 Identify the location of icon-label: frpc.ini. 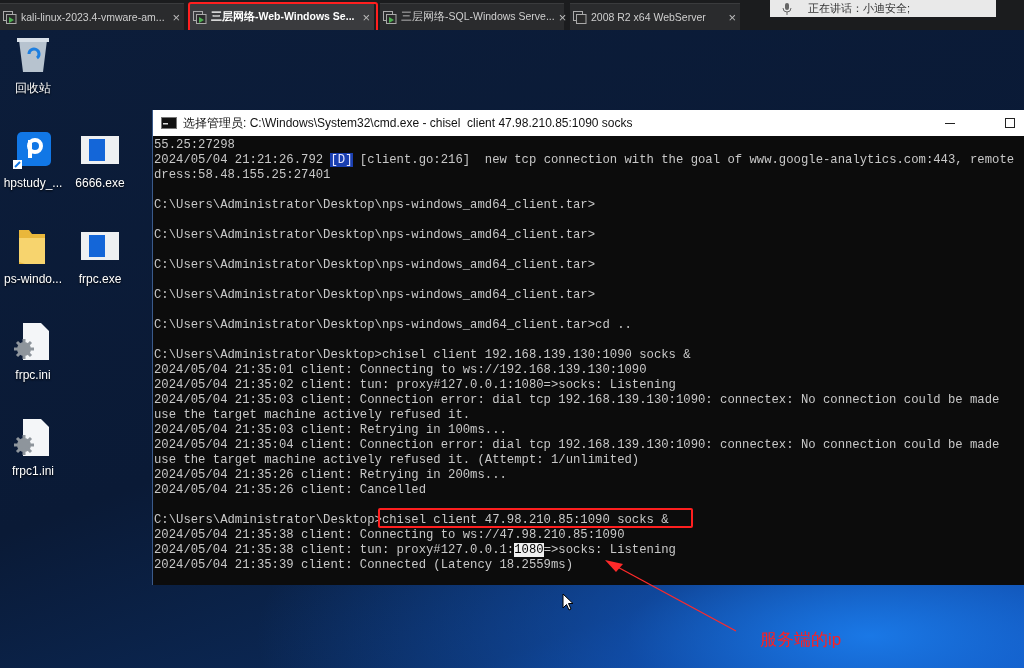
(33, 375).